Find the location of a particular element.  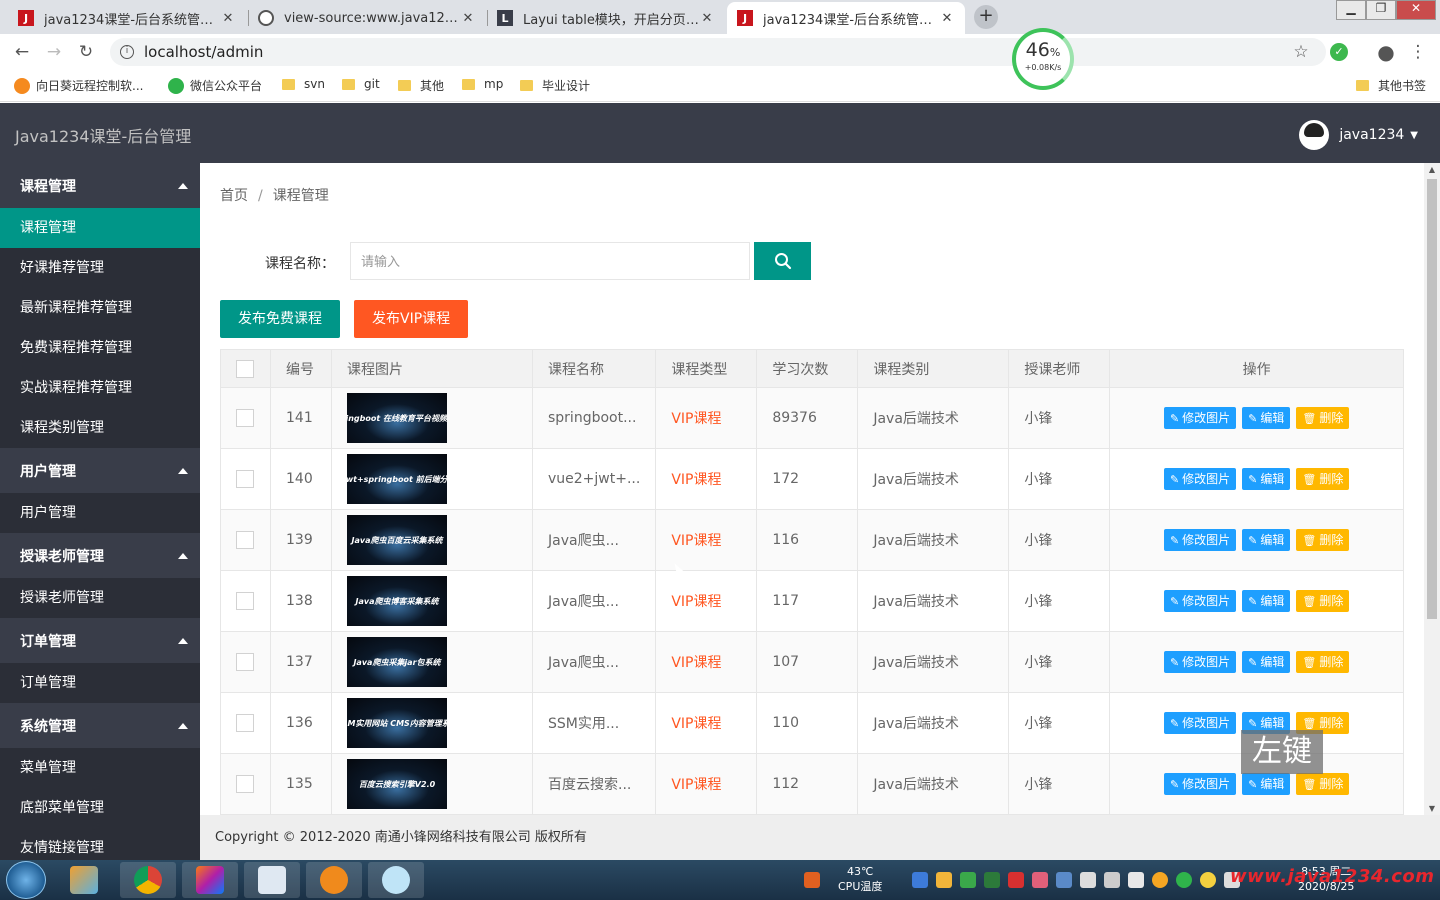

scrollbar-thumb is located at coordinates (1432, 399).